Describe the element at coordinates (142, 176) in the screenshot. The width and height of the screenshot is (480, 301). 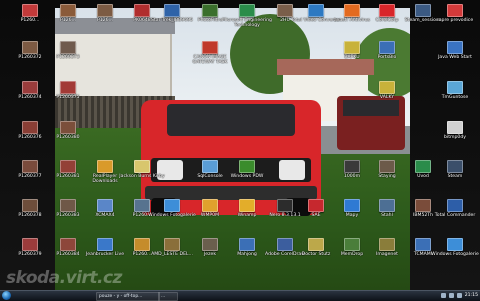
I see `desktop-icon-label: Jackson Burns Kirby` at that location.